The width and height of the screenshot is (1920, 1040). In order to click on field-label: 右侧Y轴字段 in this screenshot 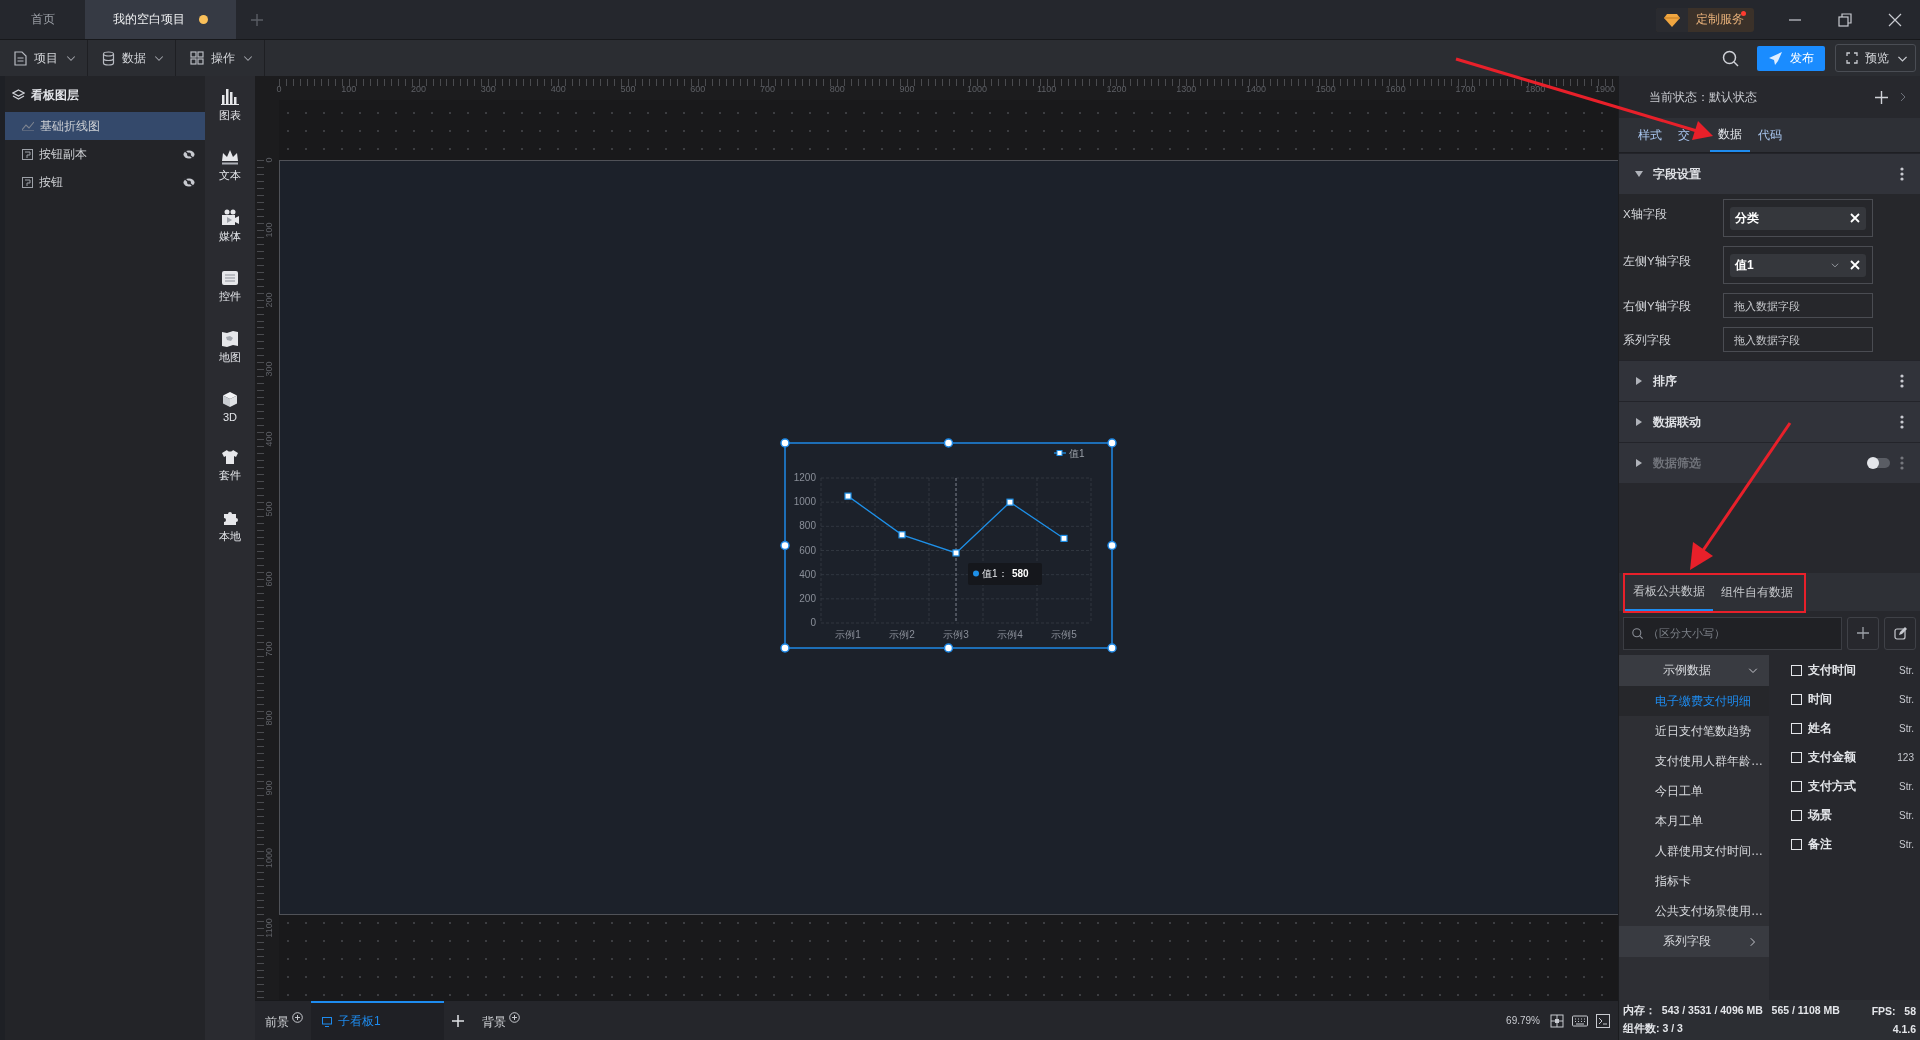, I will do `click(1657, 306)`.